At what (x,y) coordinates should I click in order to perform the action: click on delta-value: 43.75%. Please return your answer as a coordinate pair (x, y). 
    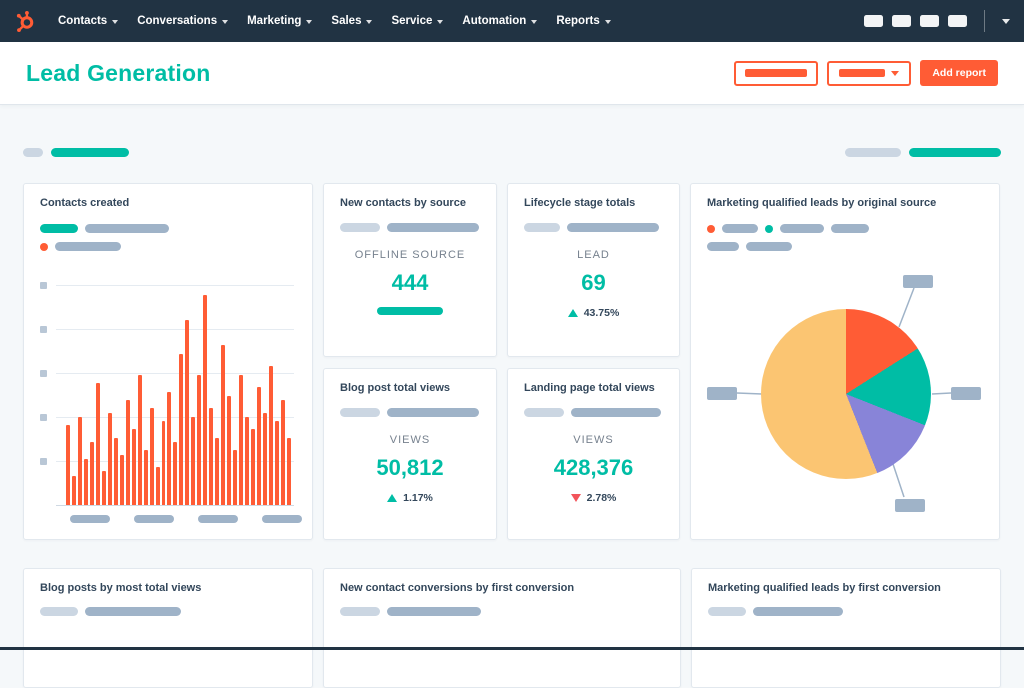
    Looking at the image, I should click on (601, 313).